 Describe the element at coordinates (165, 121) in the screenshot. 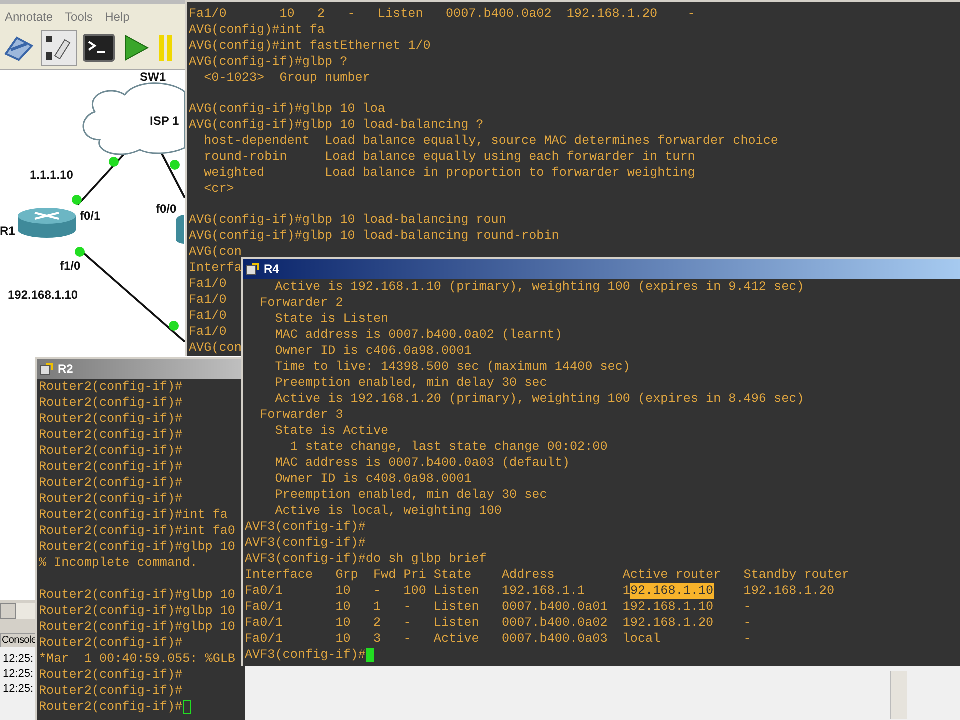

I see `topology-label: ISP 1` at that location.